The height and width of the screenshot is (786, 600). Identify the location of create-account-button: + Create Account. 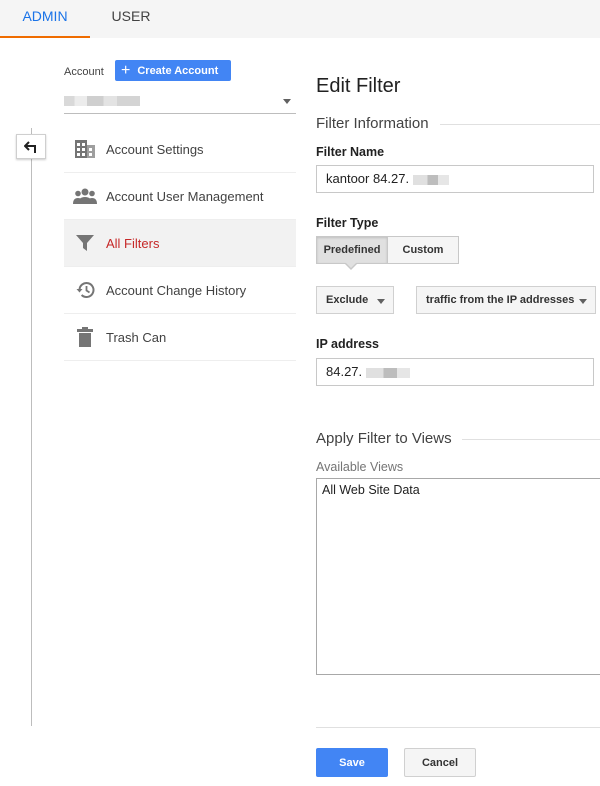
(173, 70).